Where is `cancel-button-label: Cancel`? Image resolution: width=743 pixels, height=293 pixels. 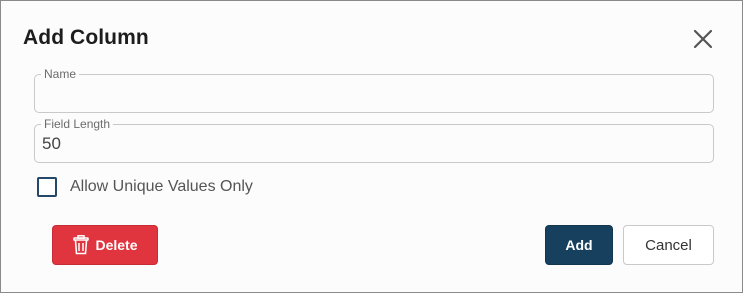
cancel-button-label: Cancel is located at coordinates (668, 245).